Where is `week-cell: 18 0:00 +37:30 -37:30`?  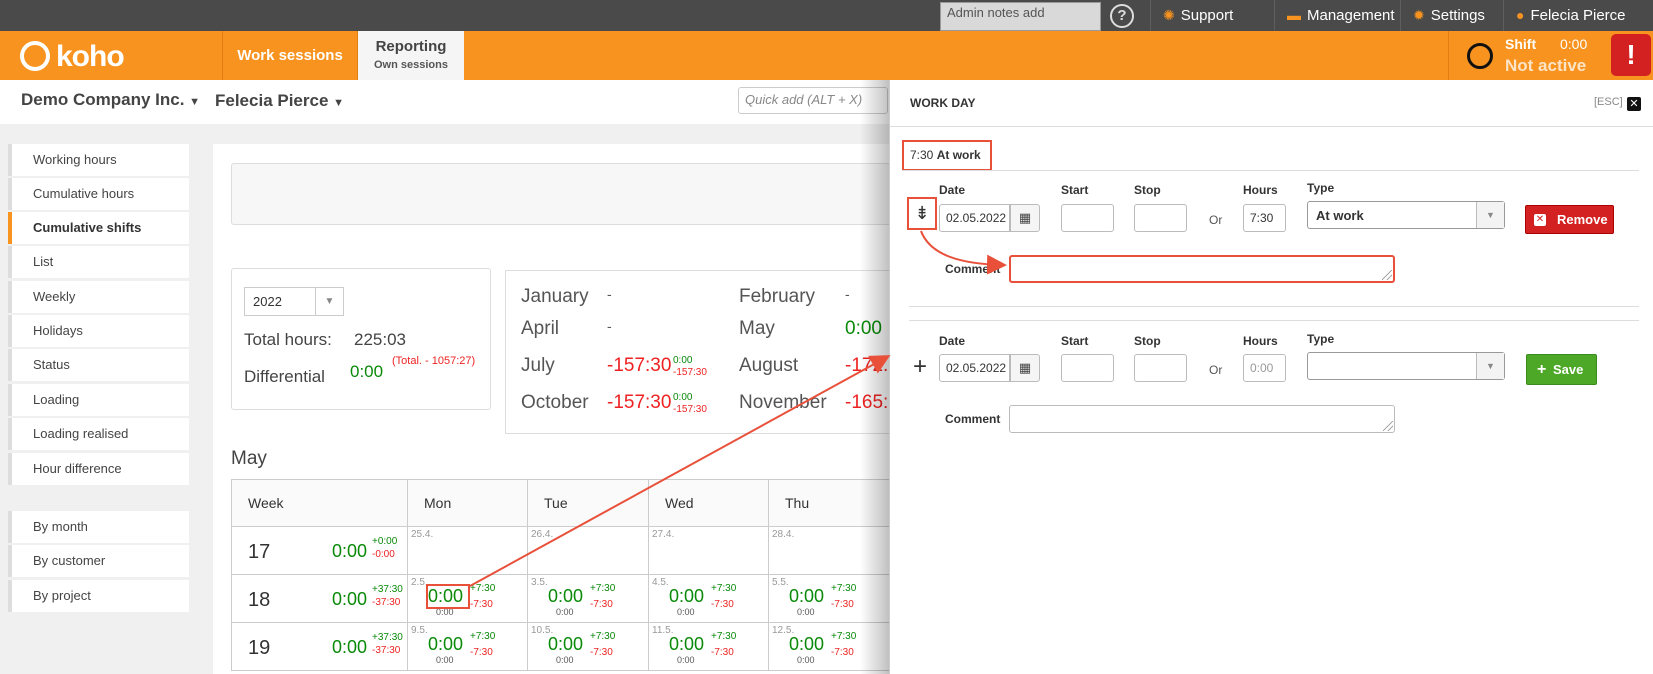 week-cell: 18 0:00 +37:30 -37:30 is located at coordinates (319, 598).